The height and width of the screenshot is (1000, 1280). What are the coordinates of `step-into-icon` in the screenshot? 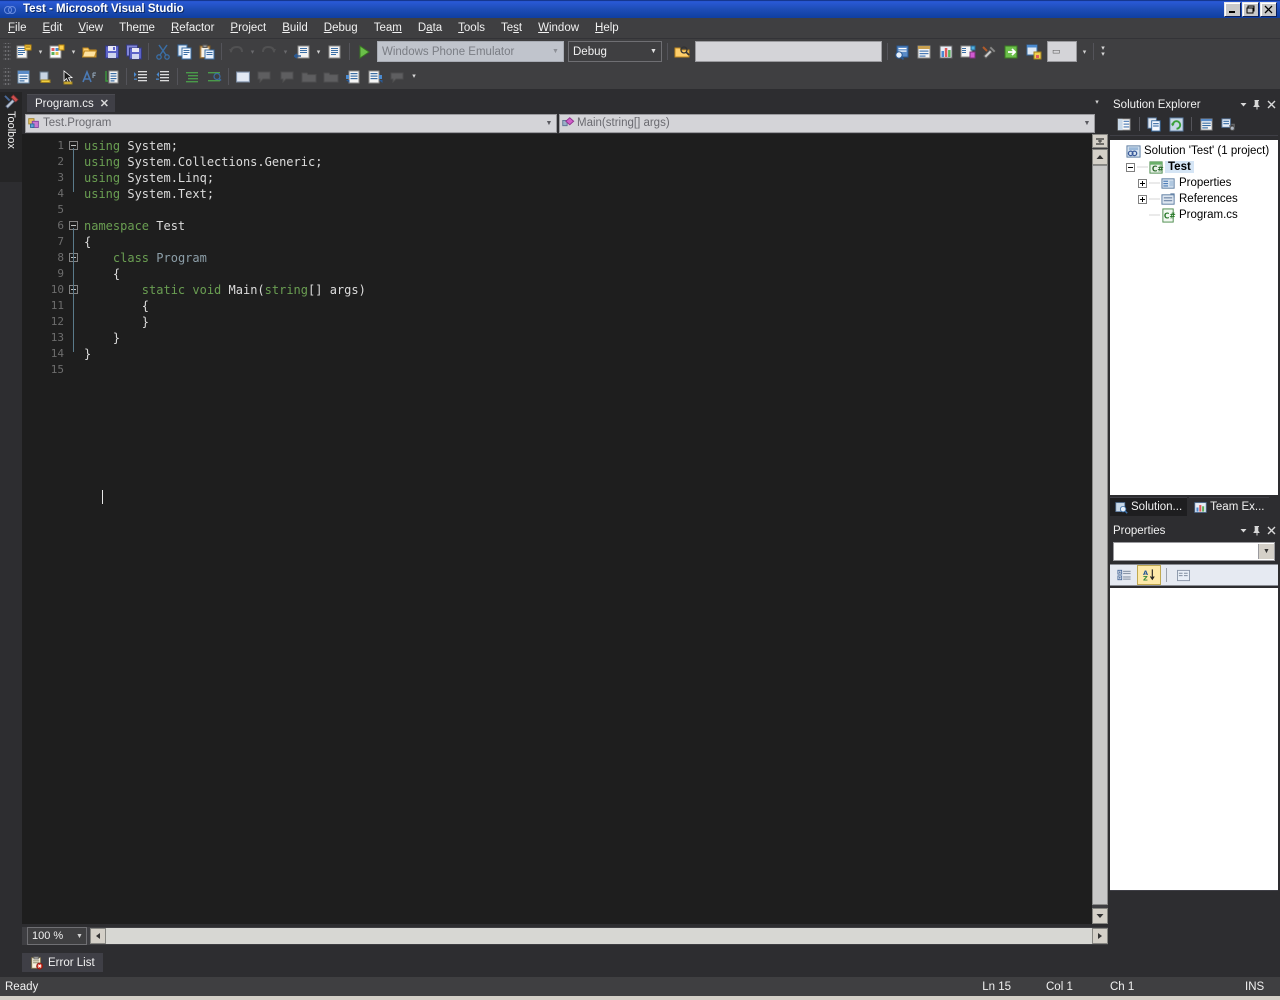 It's located at (1012, 51).